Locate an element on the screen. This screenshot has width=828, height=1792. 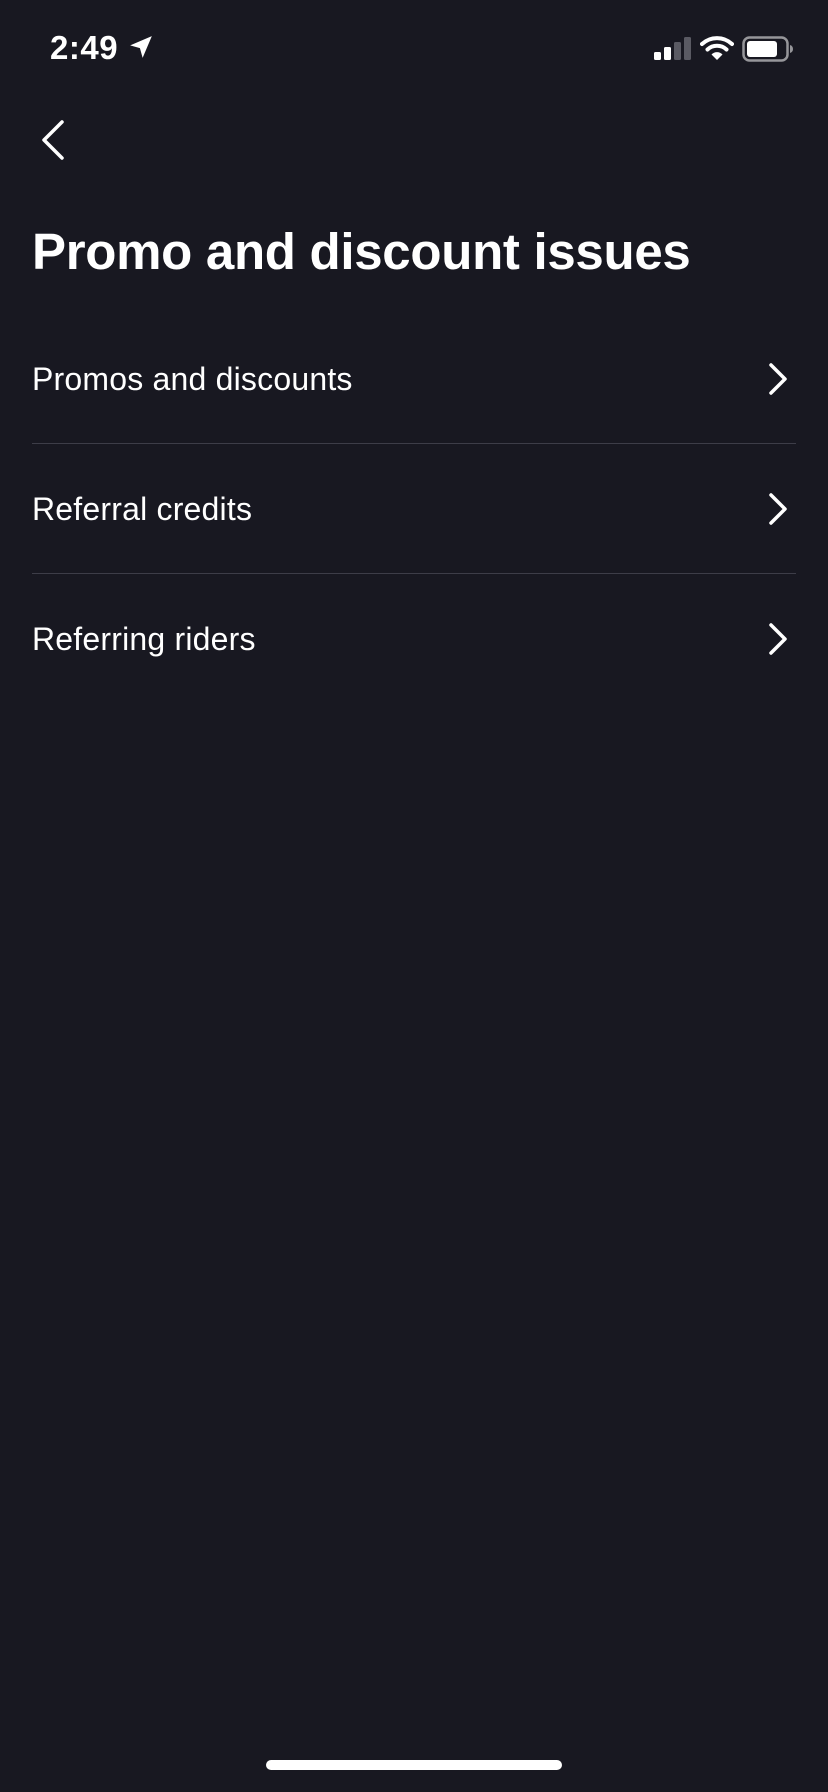
menu-item-label: Promos and discounts is located at coordinates (192, 378).